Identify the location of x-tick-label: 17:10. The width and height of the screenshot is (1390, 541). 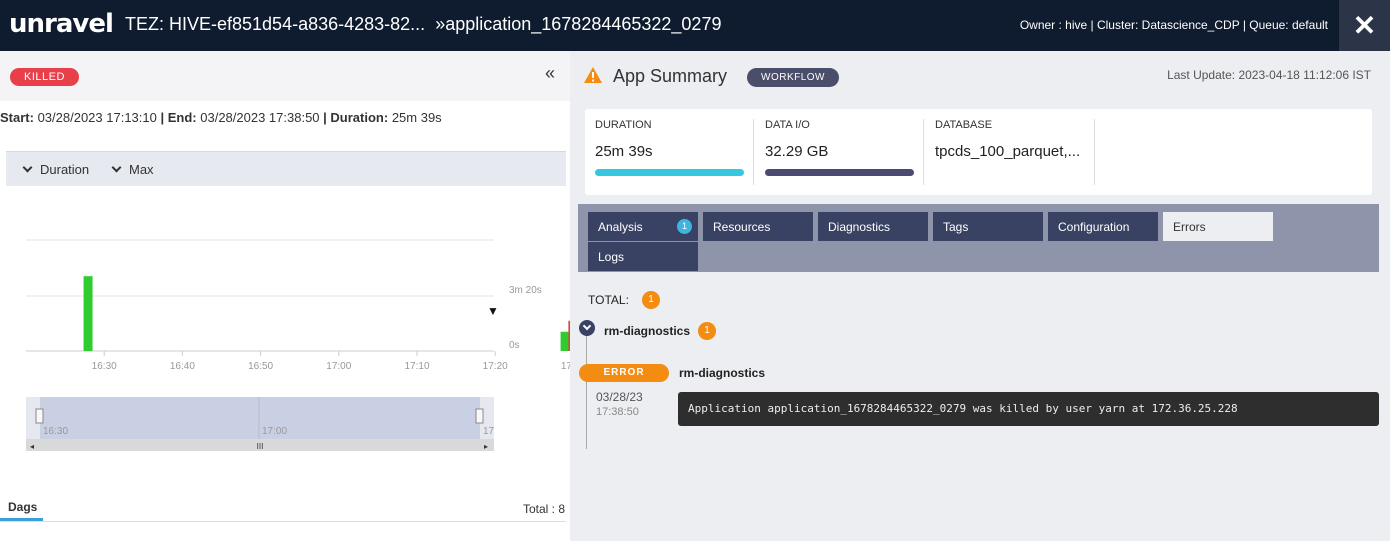
(416, 366).